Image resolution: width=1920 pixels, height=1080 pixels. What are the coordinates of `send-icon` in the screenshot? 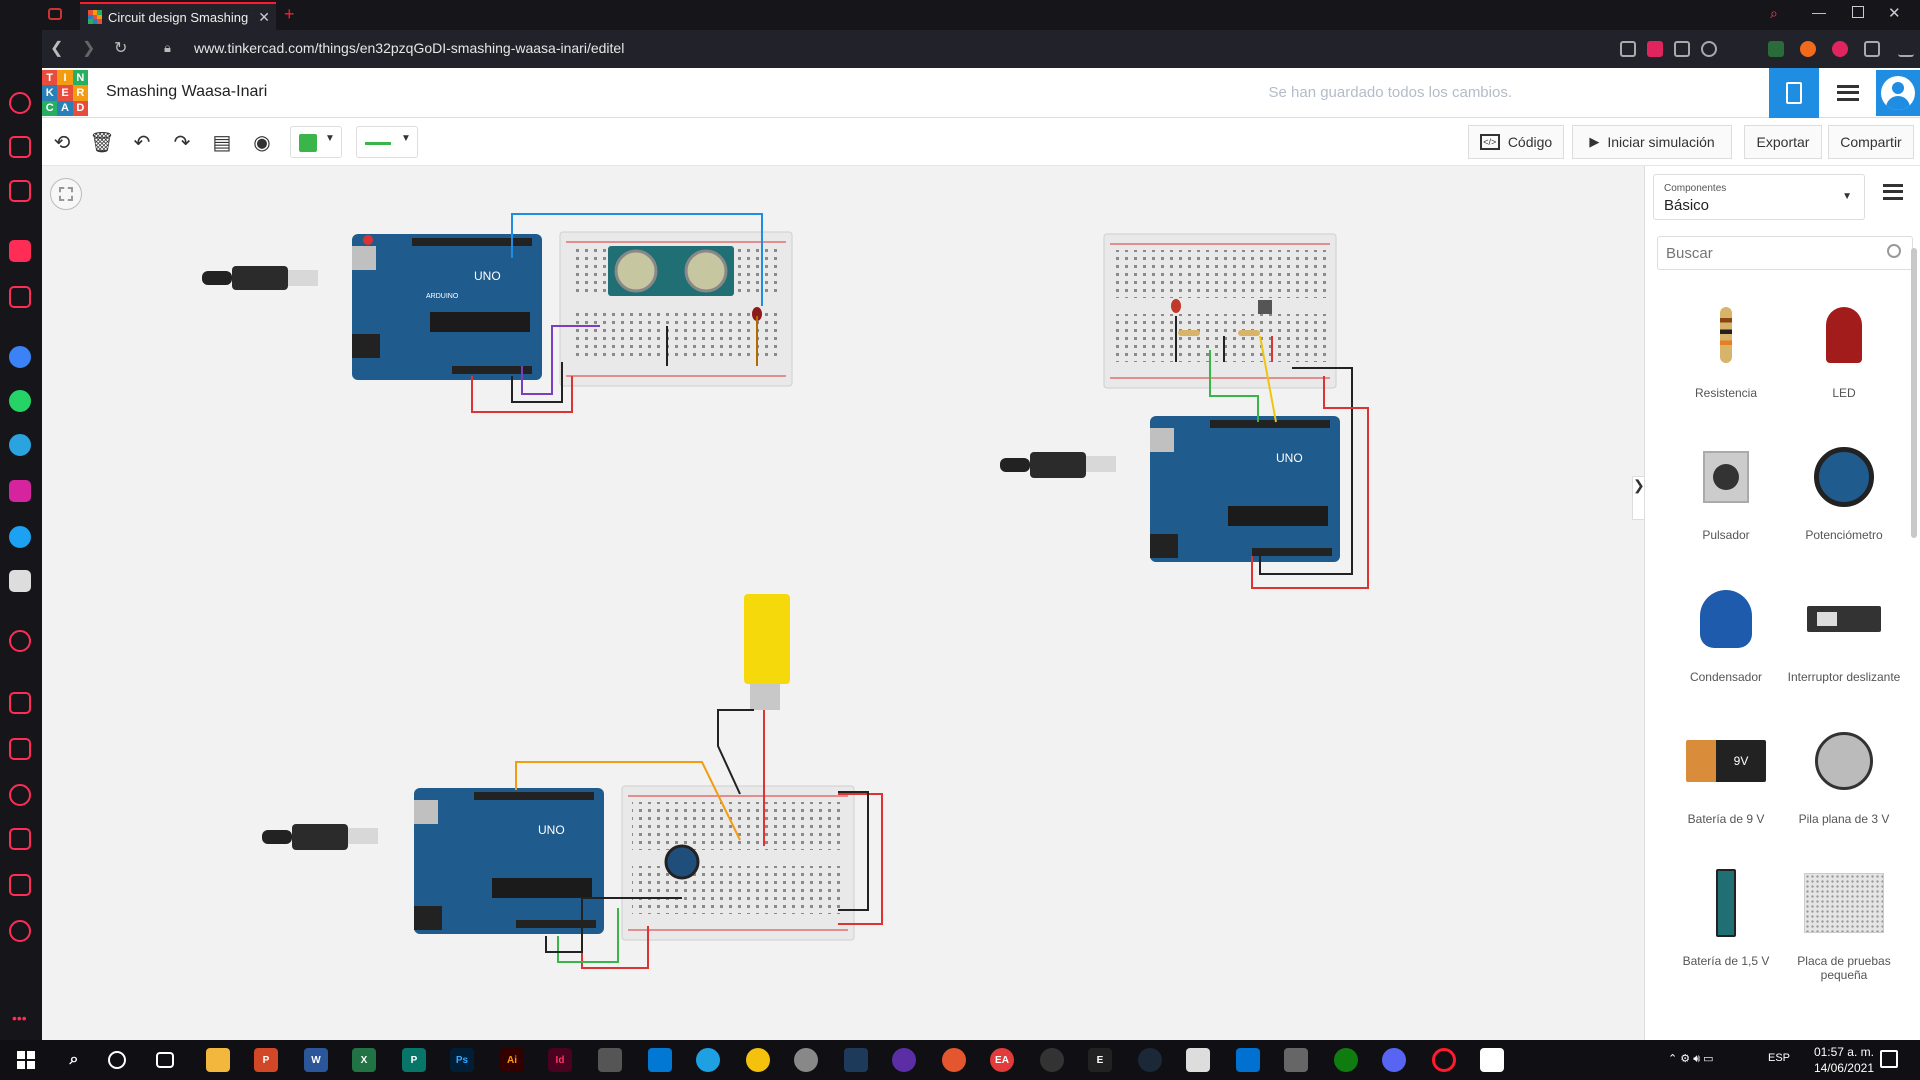 It's located at (1682, 49).